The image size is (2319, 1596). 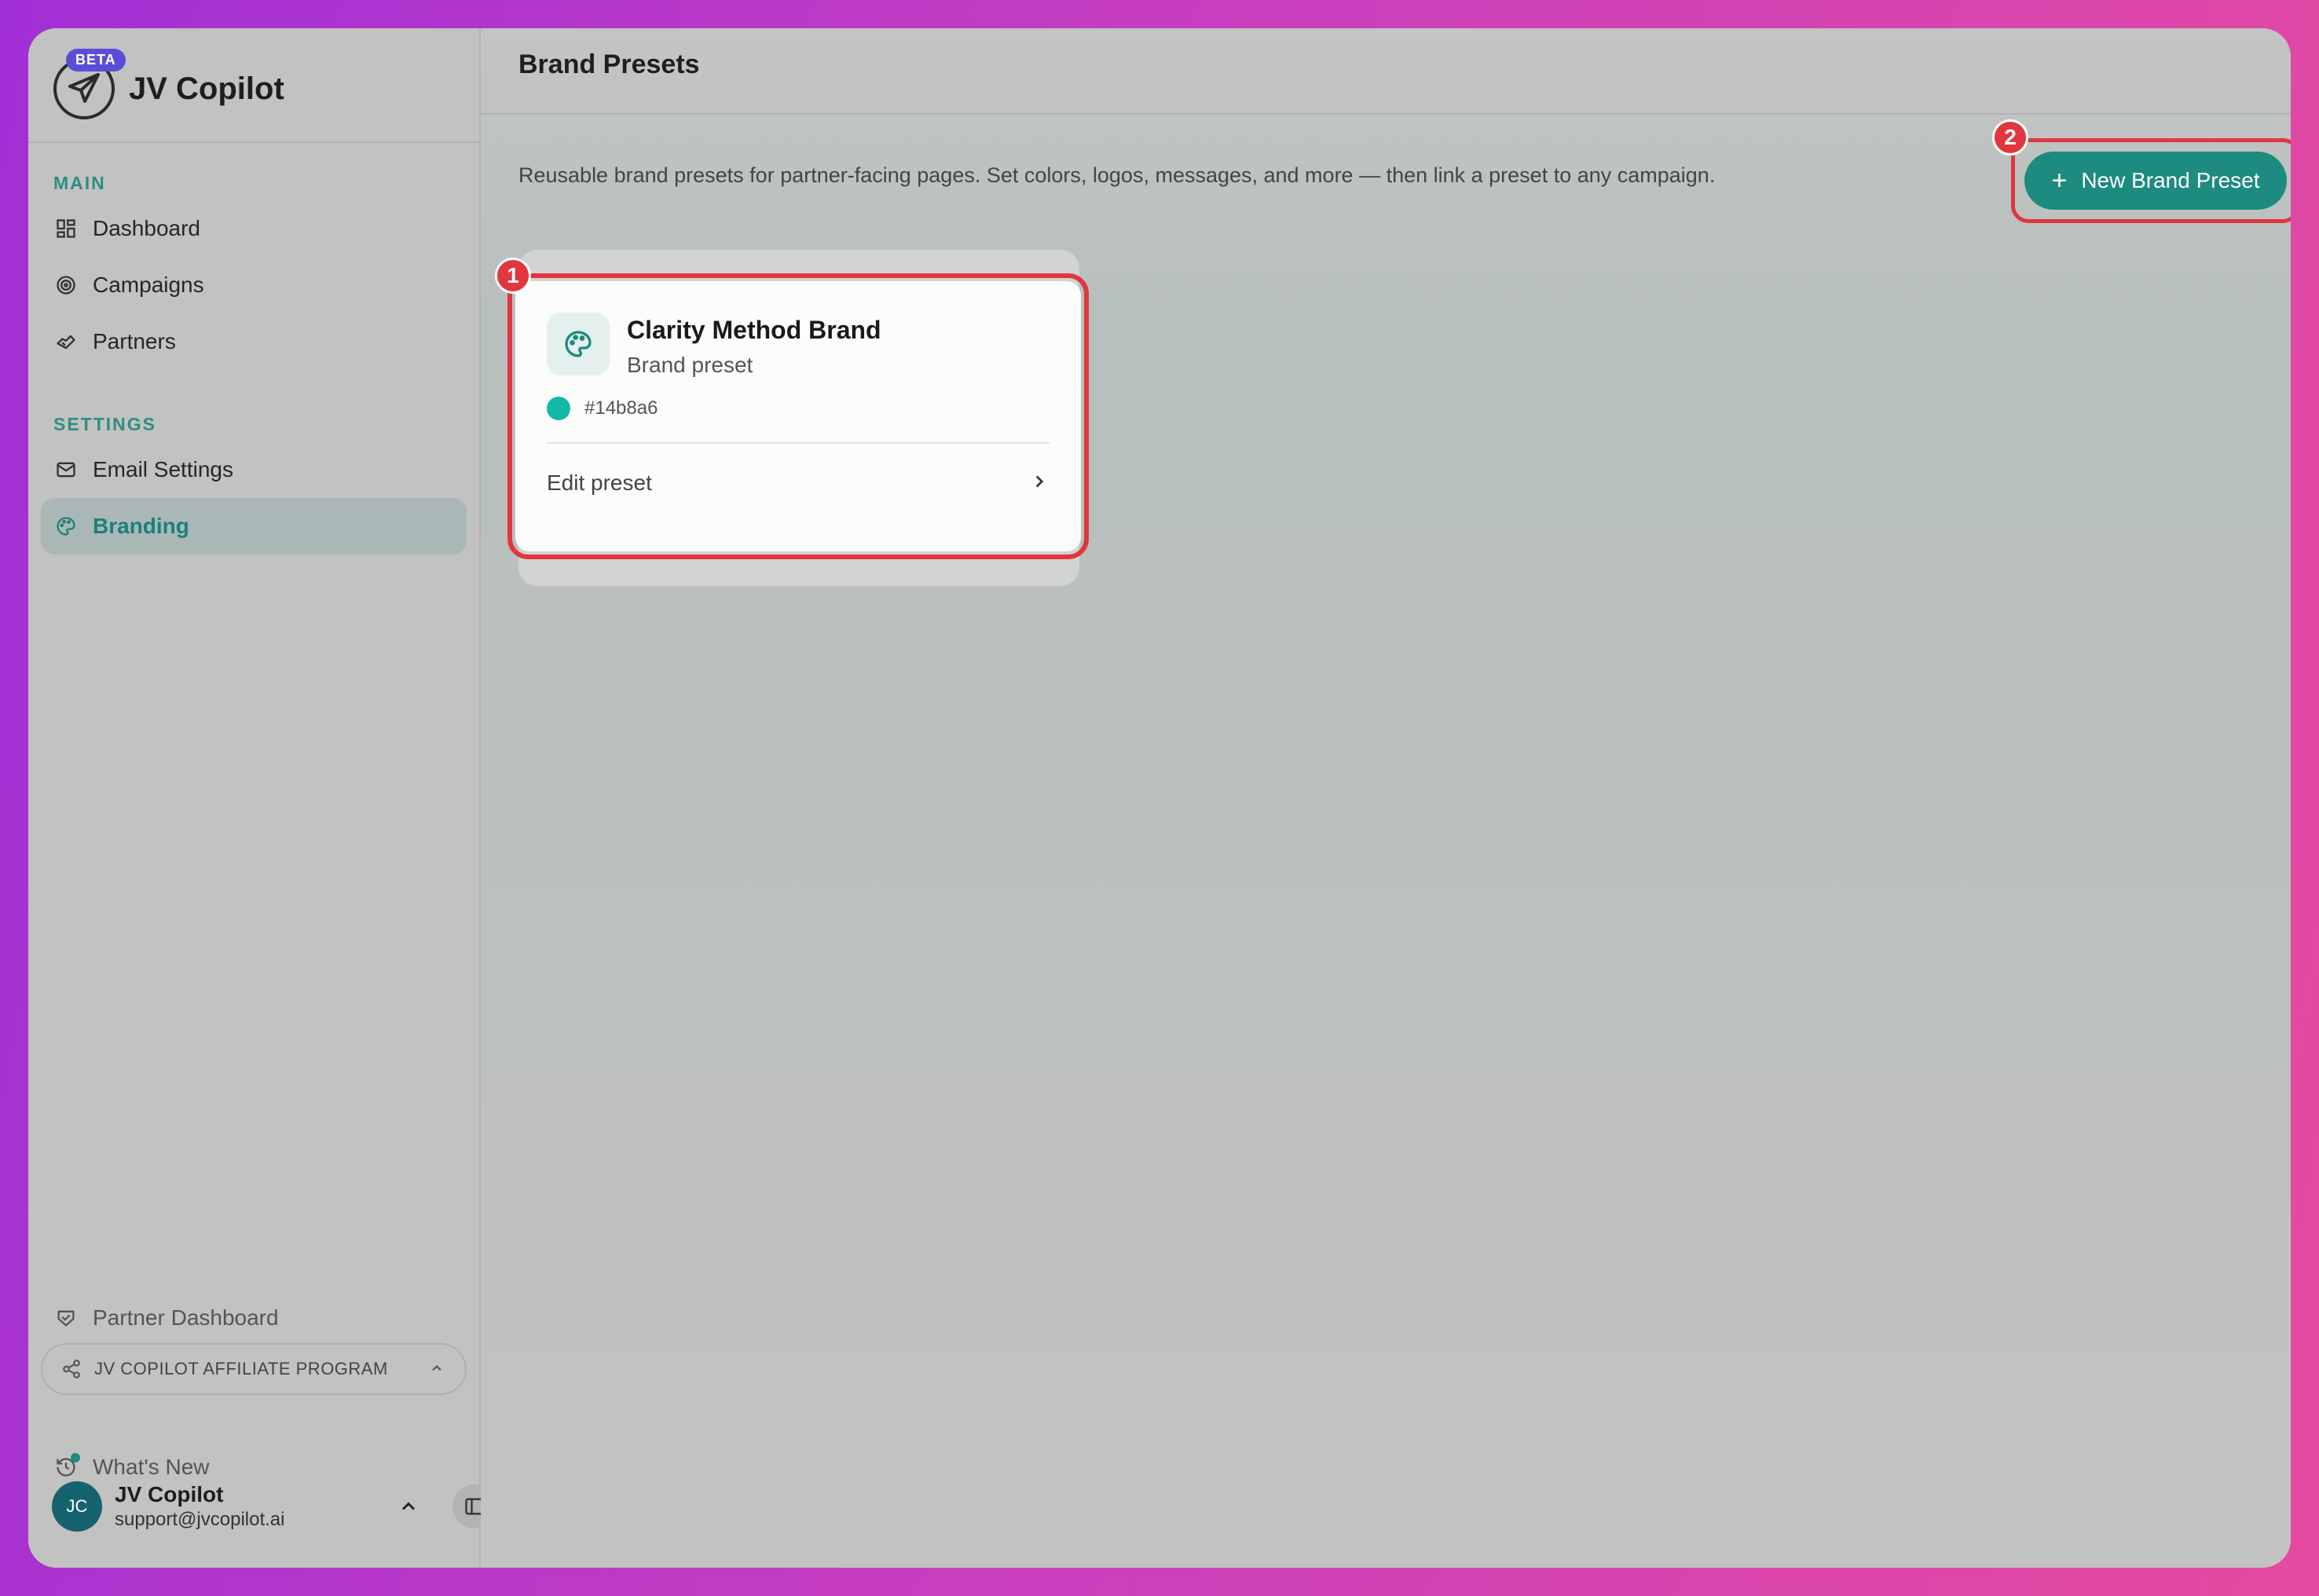 What do you see at coordinates (146, 228) in the screenshot?
I see `sidebar-item-label: Dashboard` at bounding box center [146, 228].